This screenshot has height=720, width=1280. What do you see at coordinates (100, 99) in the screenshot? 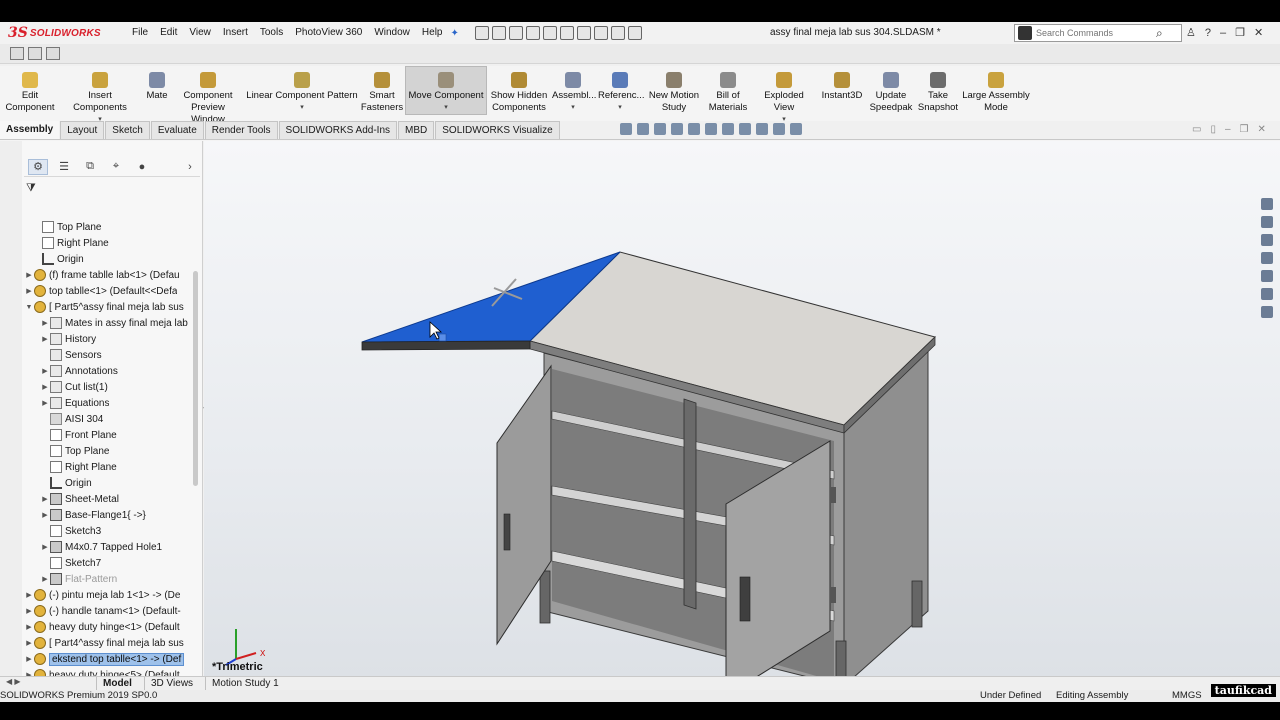
I see `insert-components-button: Insert Components ▾` at bounding box center [100, 99].